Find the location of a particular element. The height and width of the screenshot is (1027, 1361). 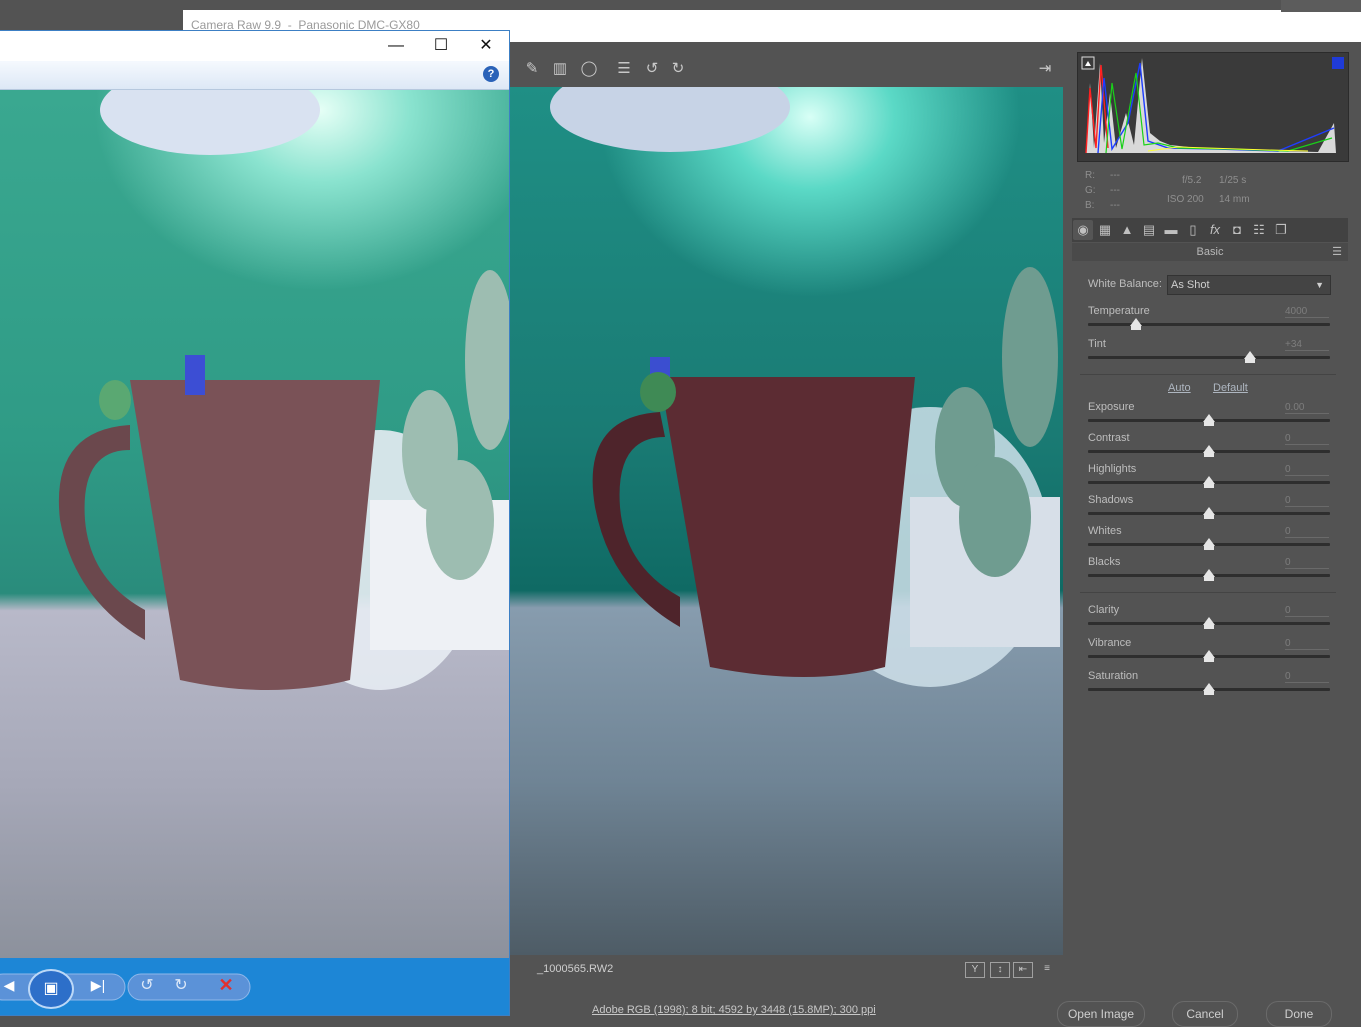

window-controls is located at coordinates (1321, 6).